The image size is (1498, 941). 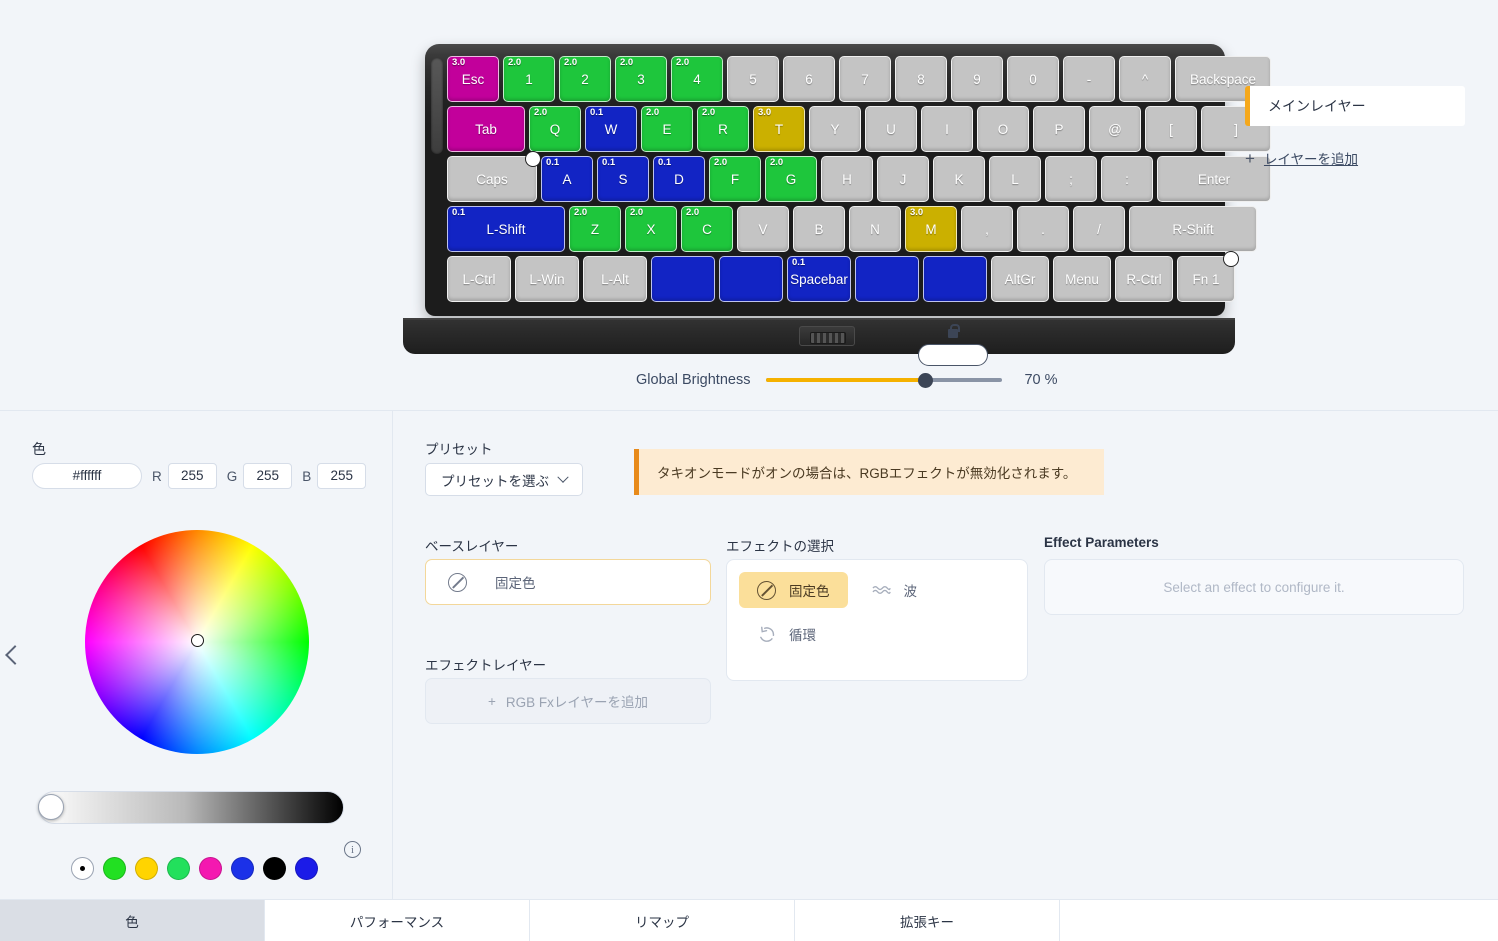 I want to click on key-spacebar: 0.1 Spacebar, so click(x=819, y=279).